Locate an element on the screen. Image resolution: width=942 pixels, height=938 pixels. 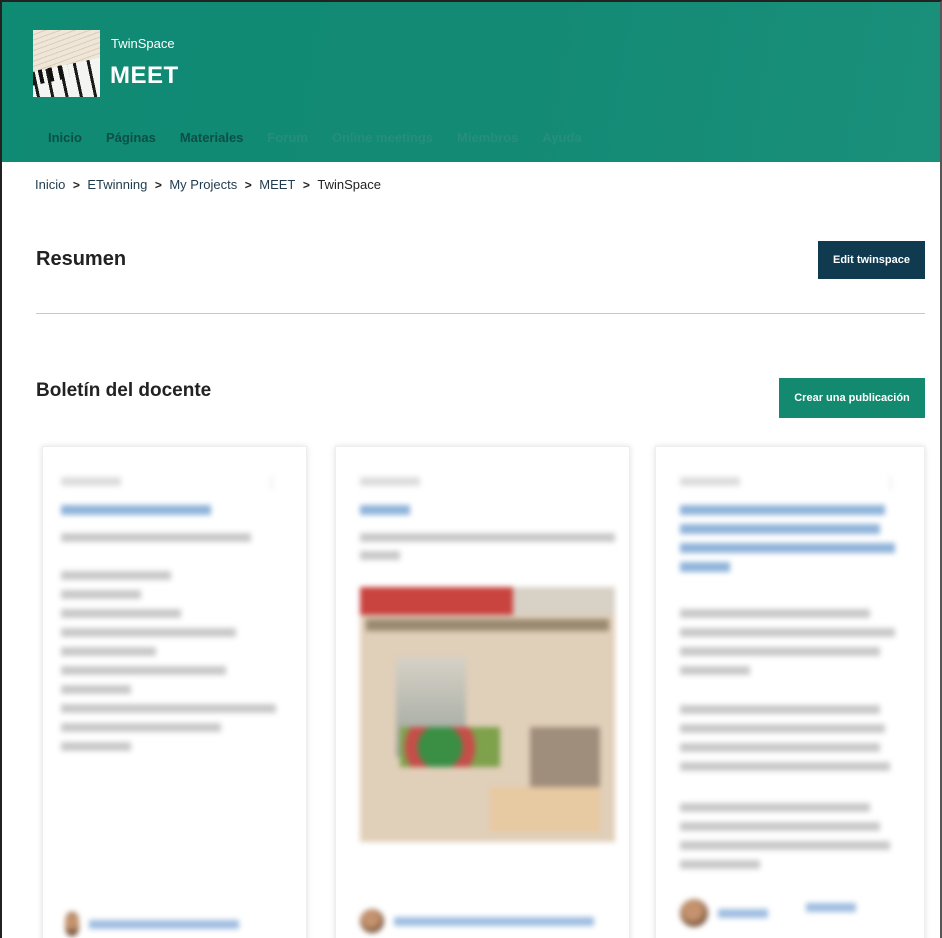
section-divider is located at coordinates (480, 313).